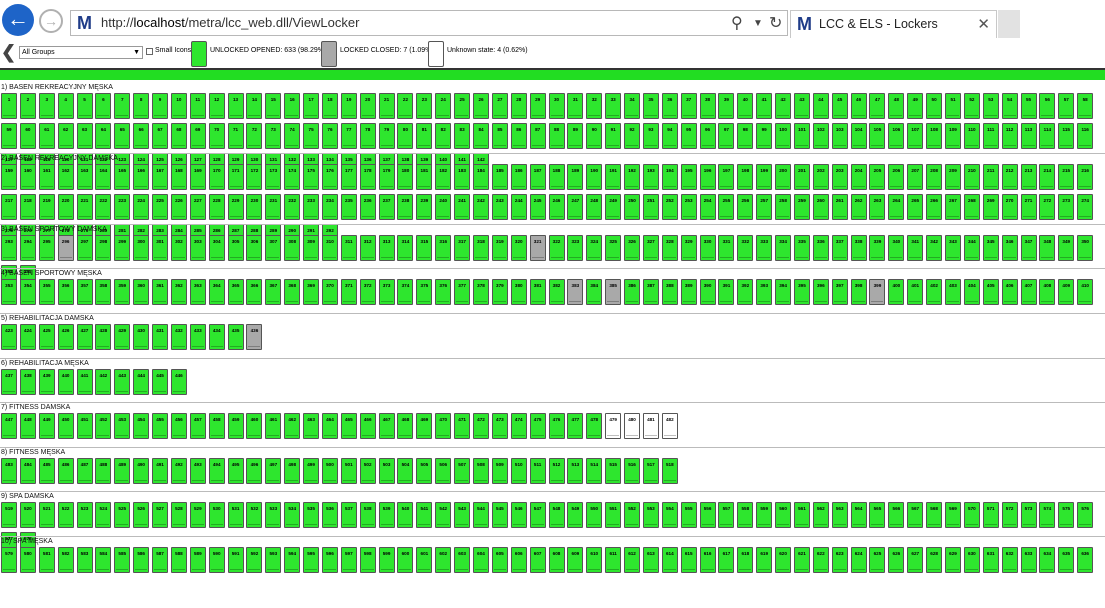 This screenshot has width=1105, height=608. What do you see at coordinates (745, 136) in the screenshot?
I see `locker-tile: 98` at bounding box center [745, 136].